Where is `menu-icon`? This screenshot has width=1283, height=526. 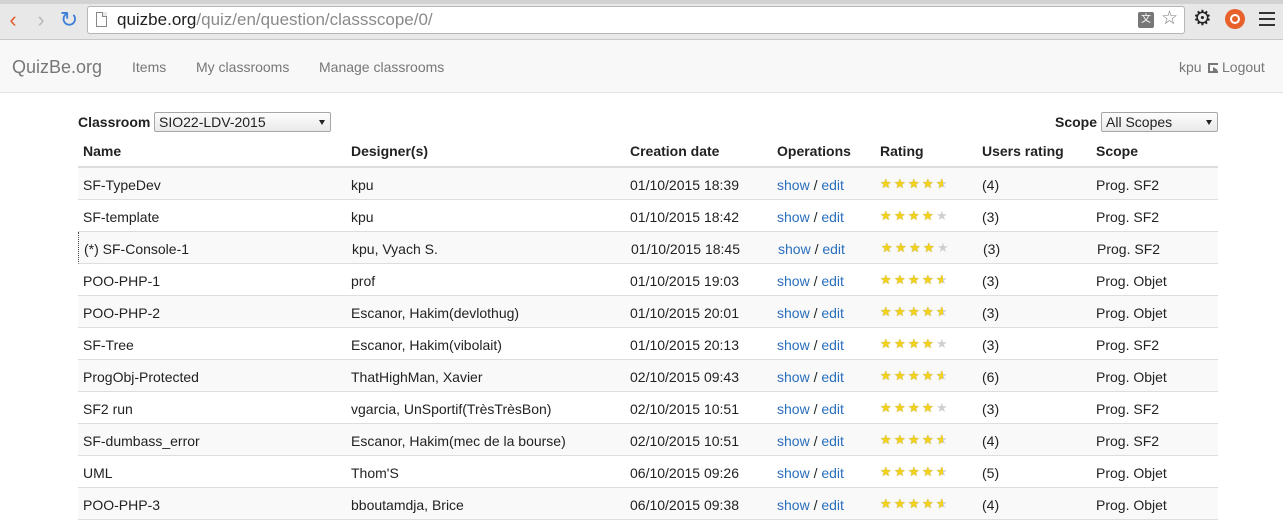 menu-icon is located at coordinates (1267, 19).